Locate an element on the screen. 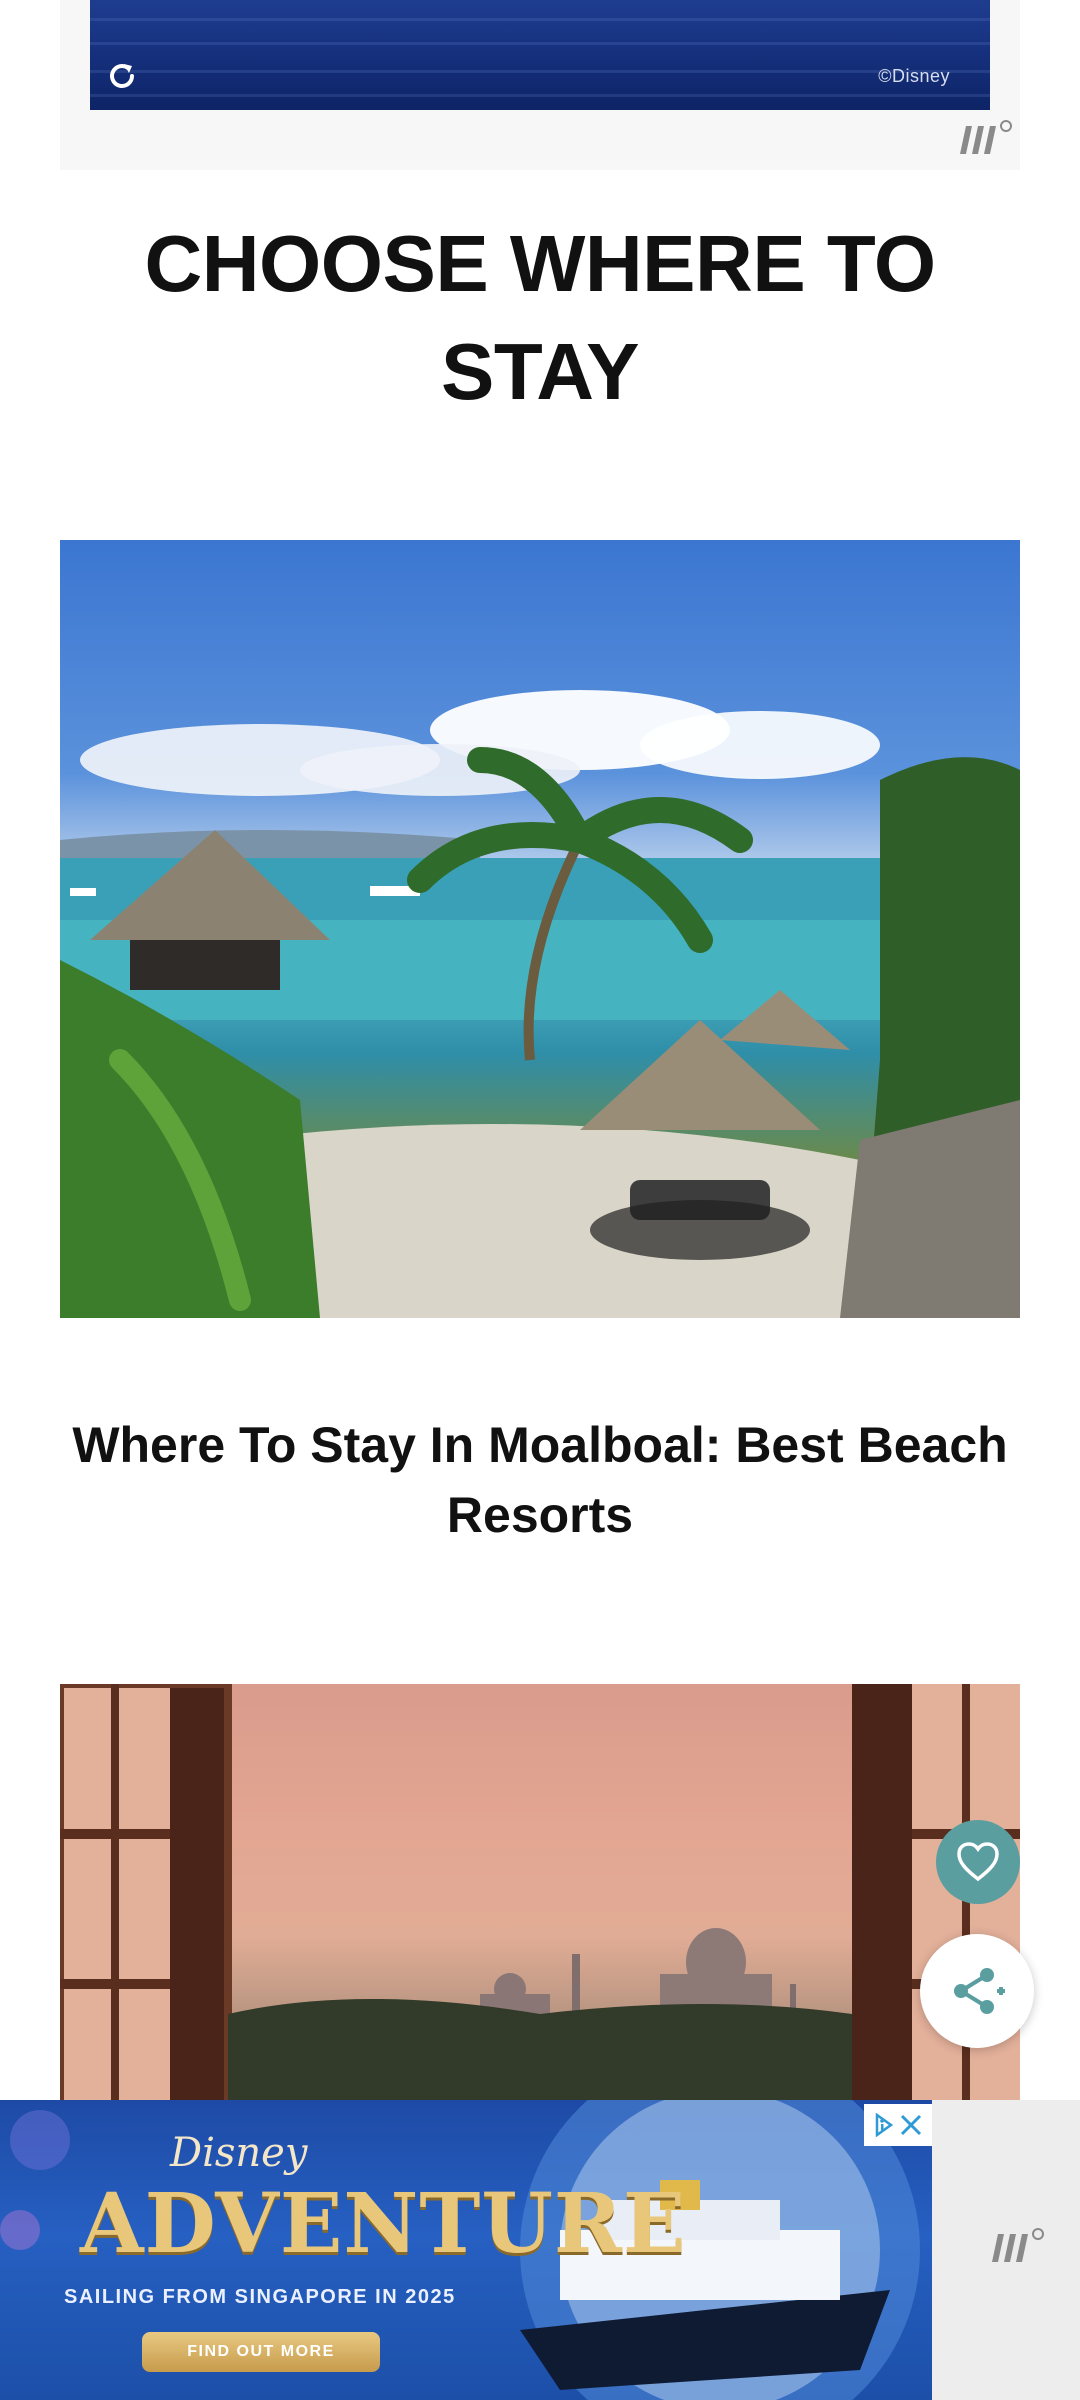 This screenshot has width=1080, height=2400. favorite-button is located at coordinates (978, 1862).